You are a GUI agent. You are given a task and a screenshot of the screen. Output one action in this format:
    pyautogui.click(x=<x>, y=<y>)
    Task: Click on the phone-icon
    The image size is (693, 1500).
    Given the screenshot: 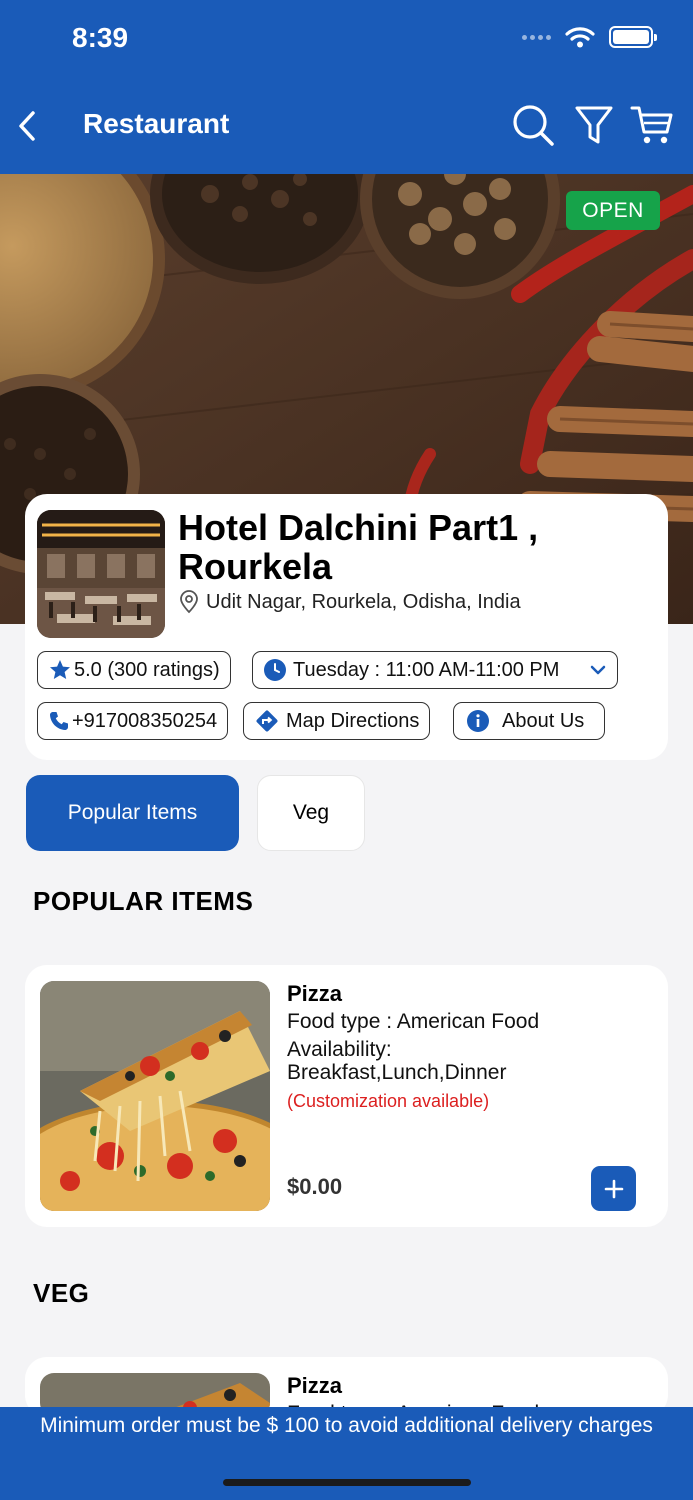 What is the action you would take?
    pyautogui.click(x=59, y=721)
    